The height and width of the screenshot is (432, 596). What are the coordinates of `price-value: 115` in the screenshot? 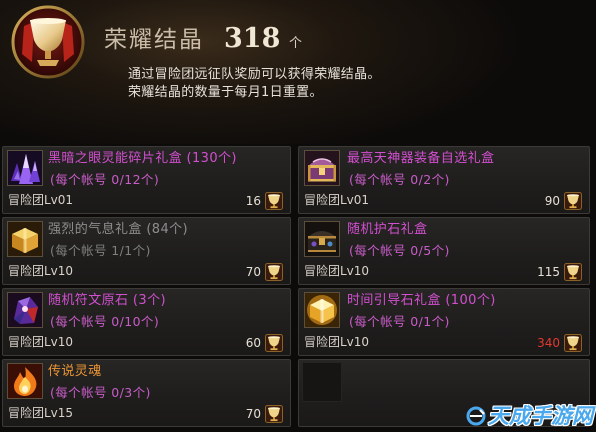 It's located at (548, 271).